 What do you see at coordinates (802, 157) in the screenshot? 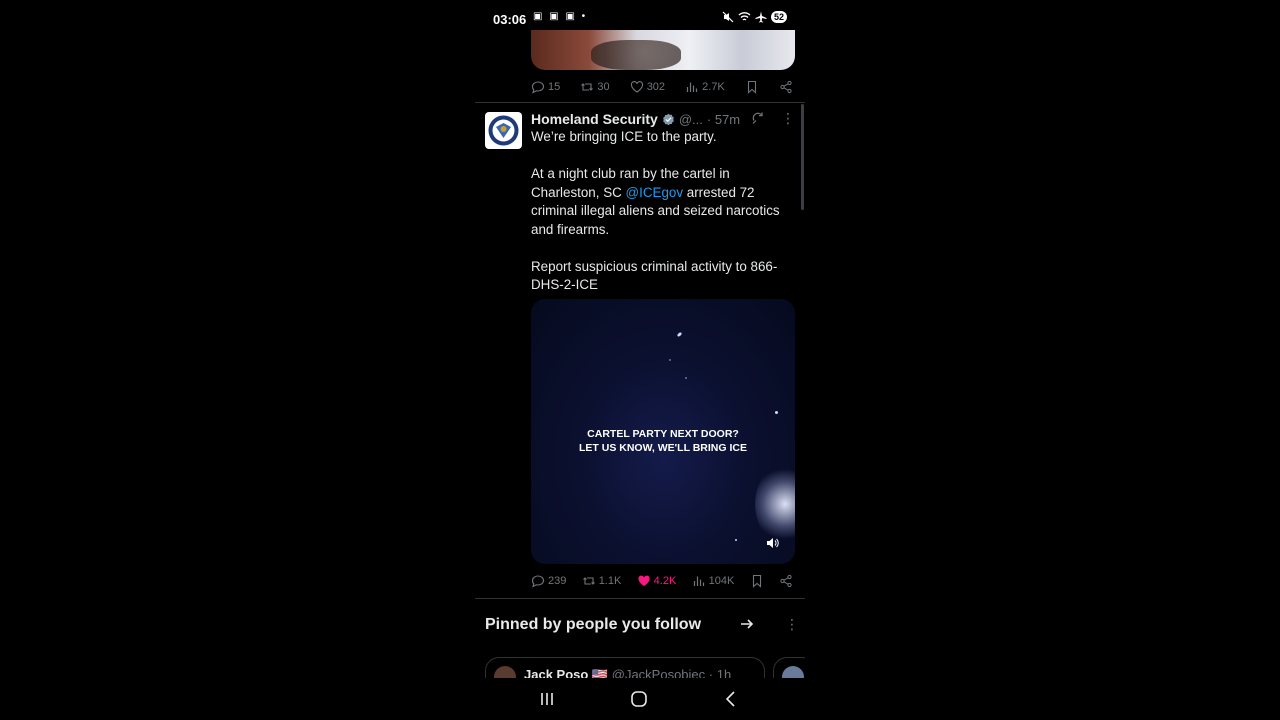
I see `scrollbar` at bounding box center [802, 157].